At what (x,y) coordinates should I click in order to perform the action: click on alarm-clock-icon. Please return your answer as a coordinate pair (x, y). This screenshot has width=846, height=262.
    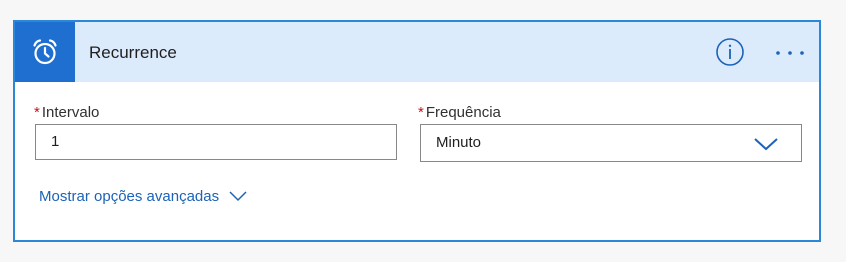
    Looking at the image, I should click on (45, 52).